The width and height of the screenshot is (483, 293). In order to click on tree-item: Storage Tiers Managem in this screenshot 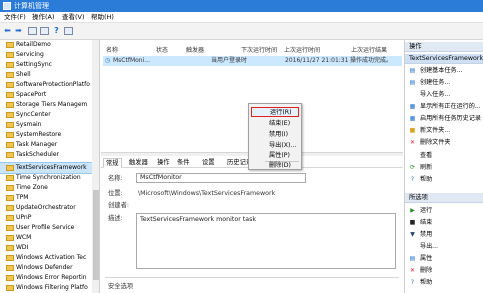, I will do `click(46, 105)`.